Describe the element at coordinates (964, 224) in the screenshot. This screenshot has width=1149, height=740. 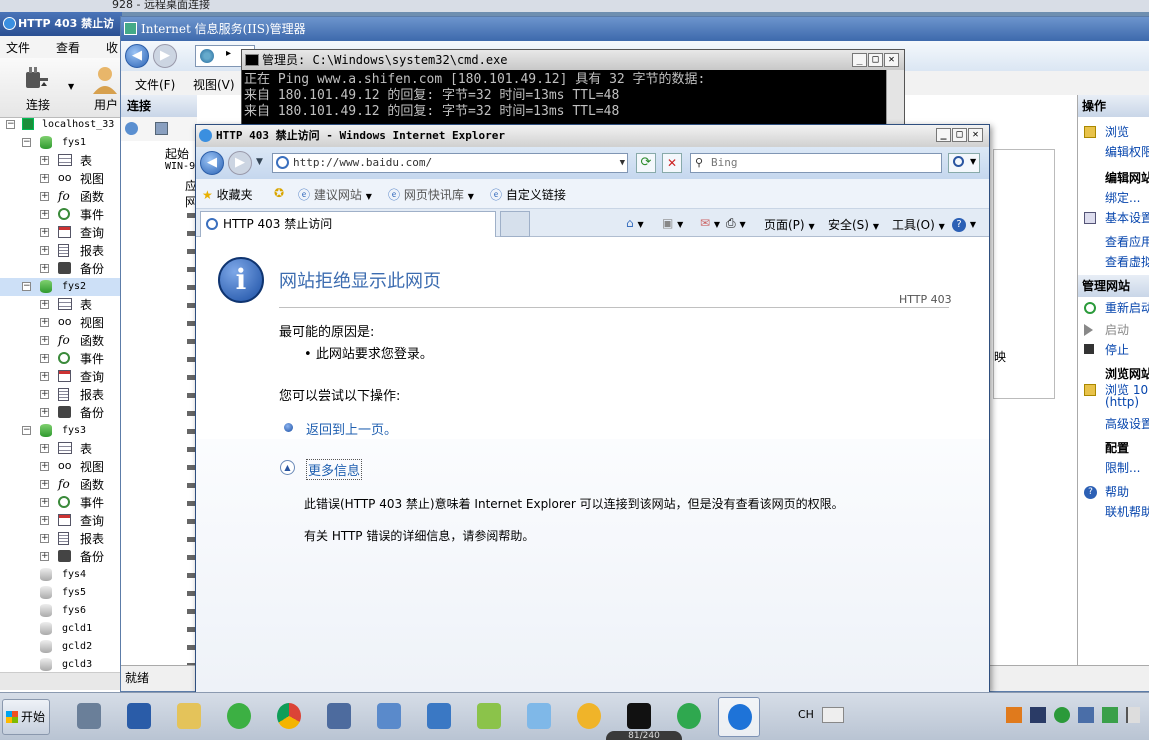
I see `help-button: ? ▼` at that location.